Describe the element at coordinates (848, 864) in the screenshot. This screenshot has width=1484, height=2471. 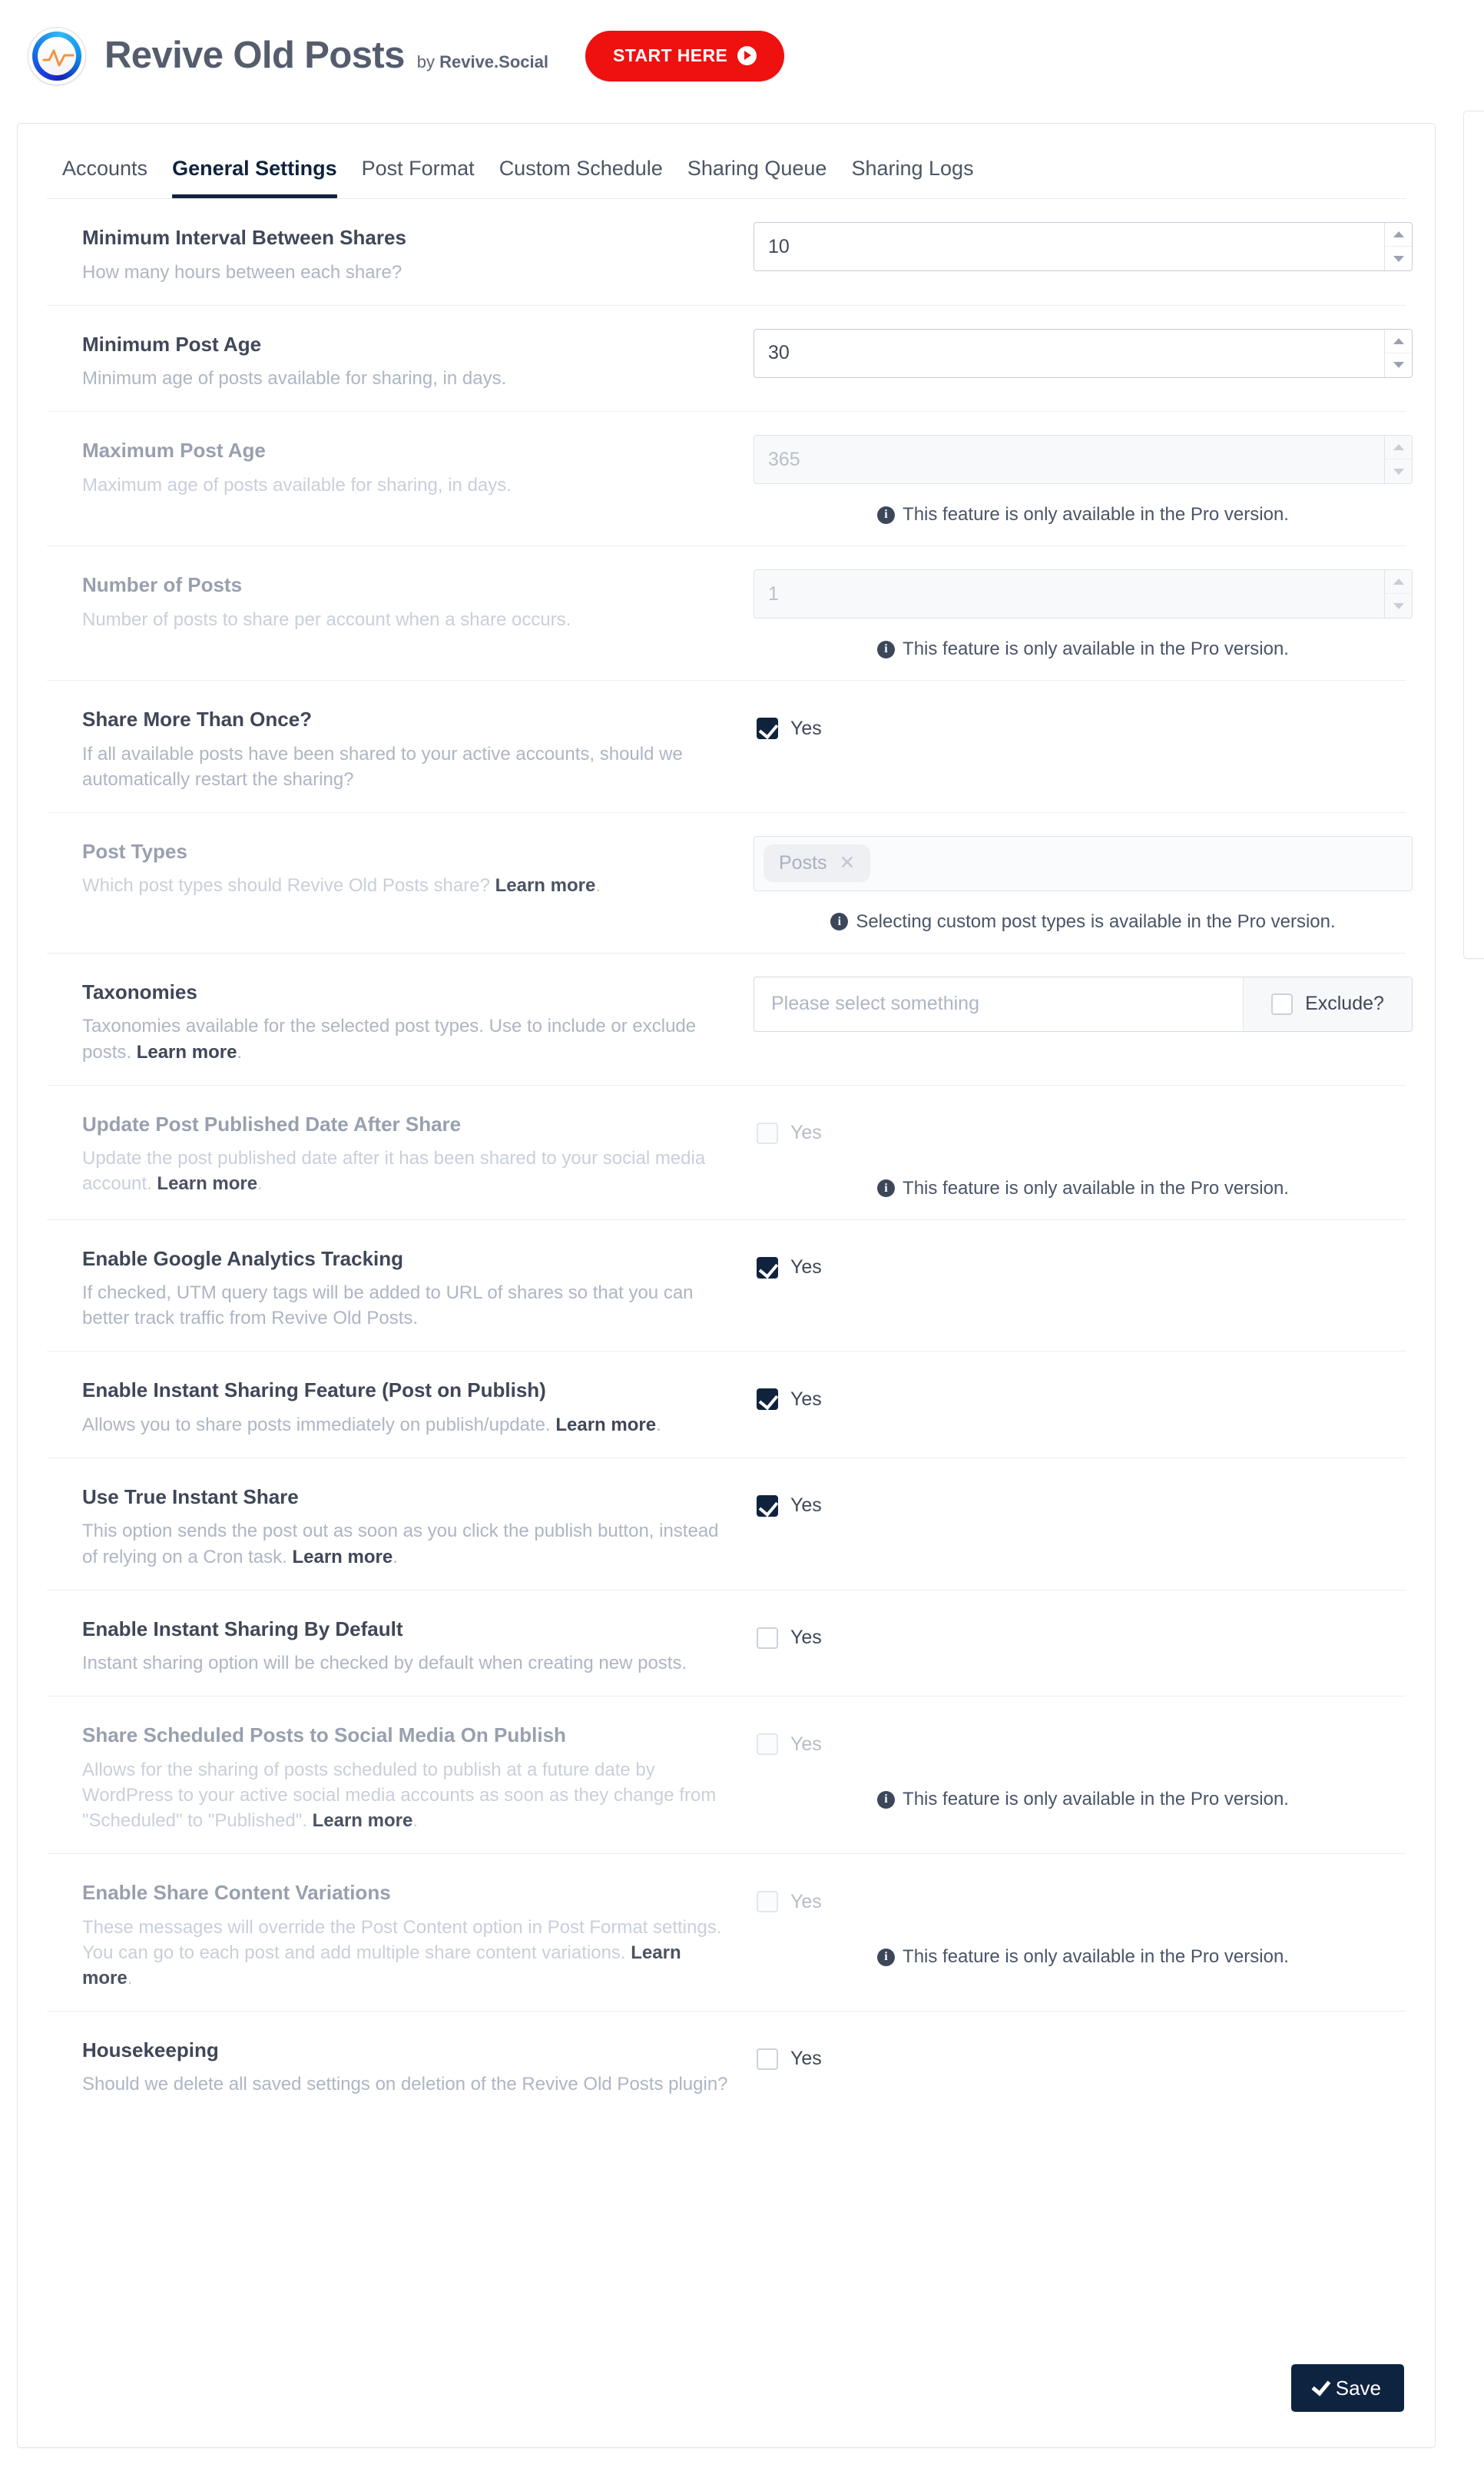
I see `remove-token-icon: ✕` at that location.